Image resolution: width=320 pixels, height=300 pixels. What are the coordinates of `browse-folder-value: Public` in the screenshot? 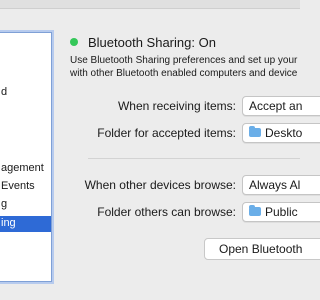 It's located at (281, 212).